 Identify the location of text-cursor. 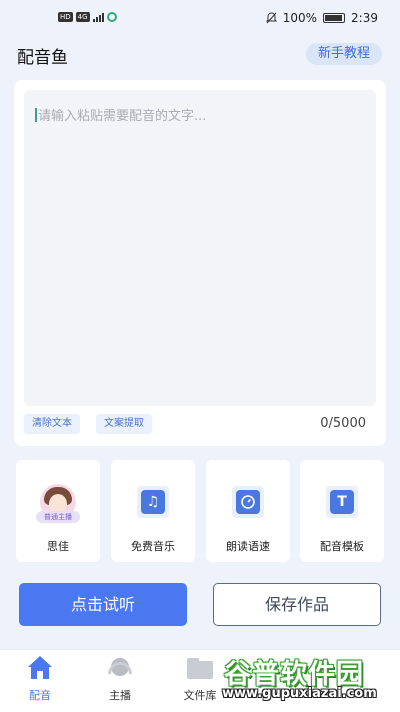
(36, 115).